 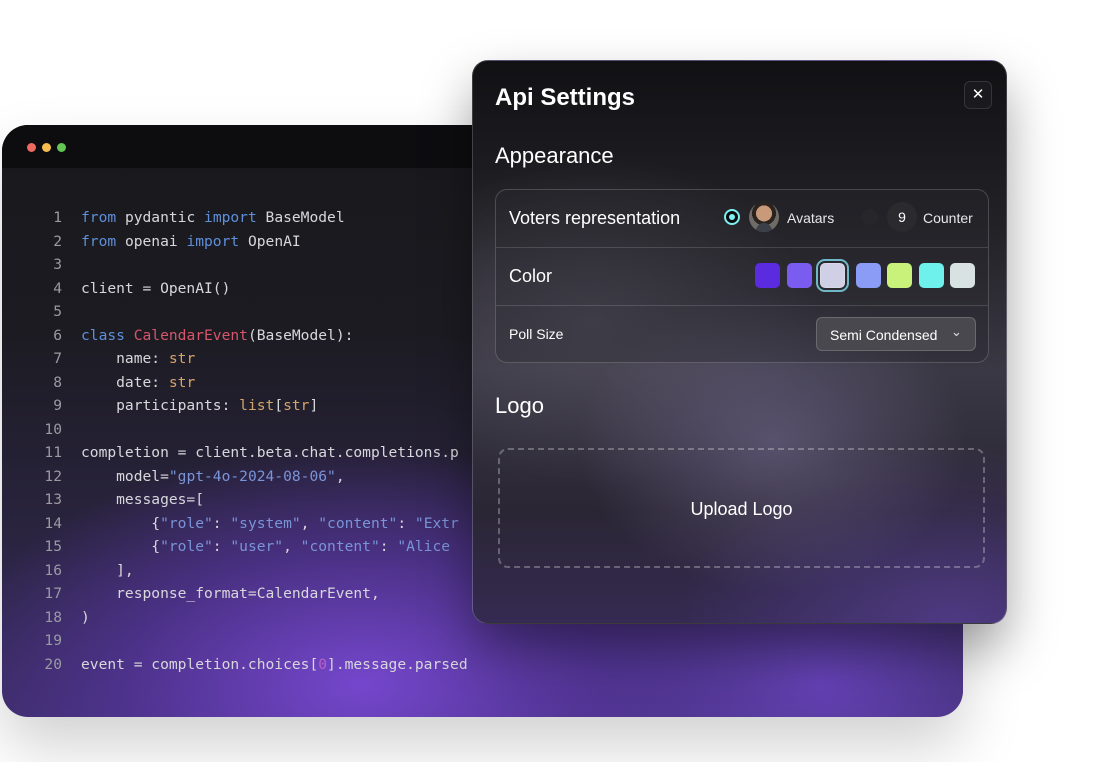 I want to click on chevron-down-icon: ⌄, so click(x=956, y=331).